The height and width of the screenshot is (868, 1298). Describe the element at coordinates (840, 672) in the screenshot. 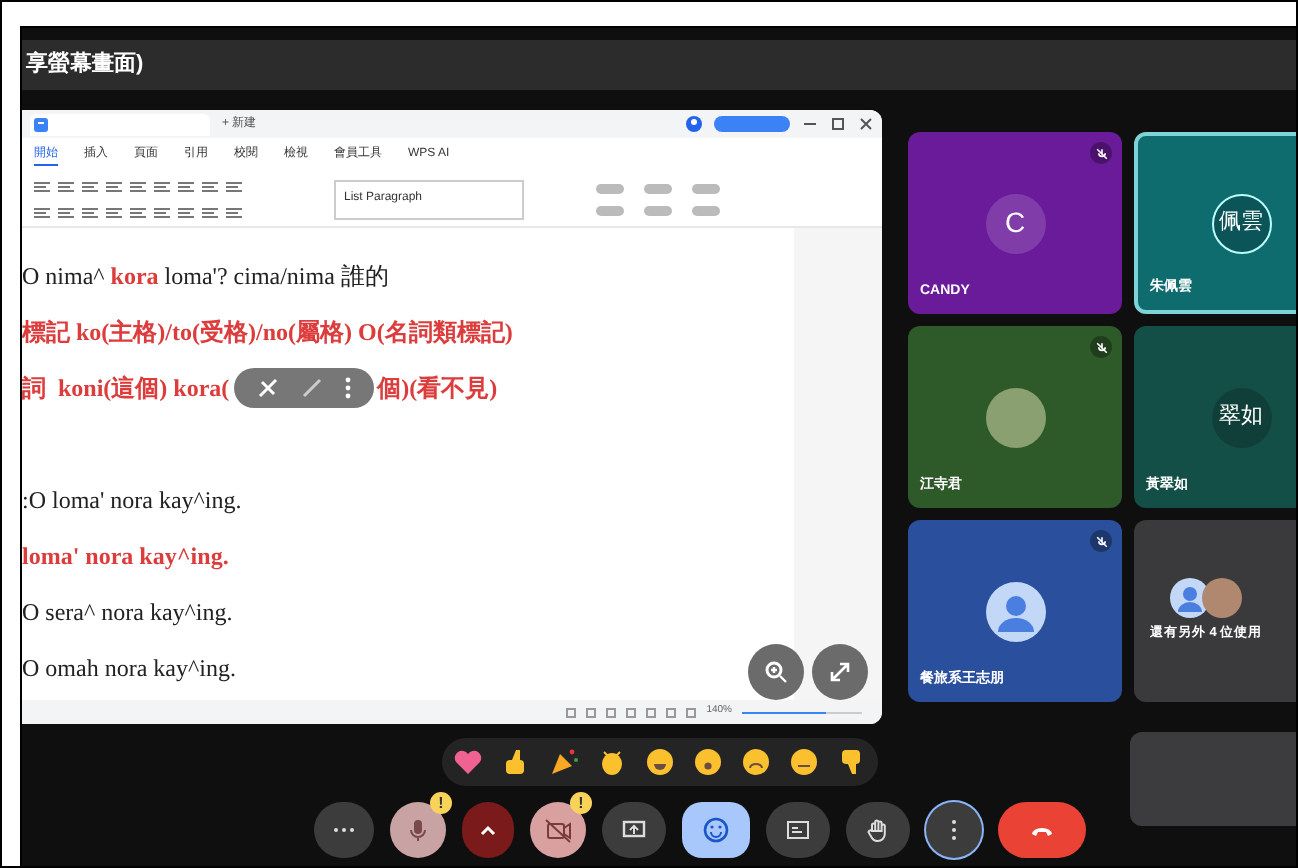

I see `expand-icon` at that location.